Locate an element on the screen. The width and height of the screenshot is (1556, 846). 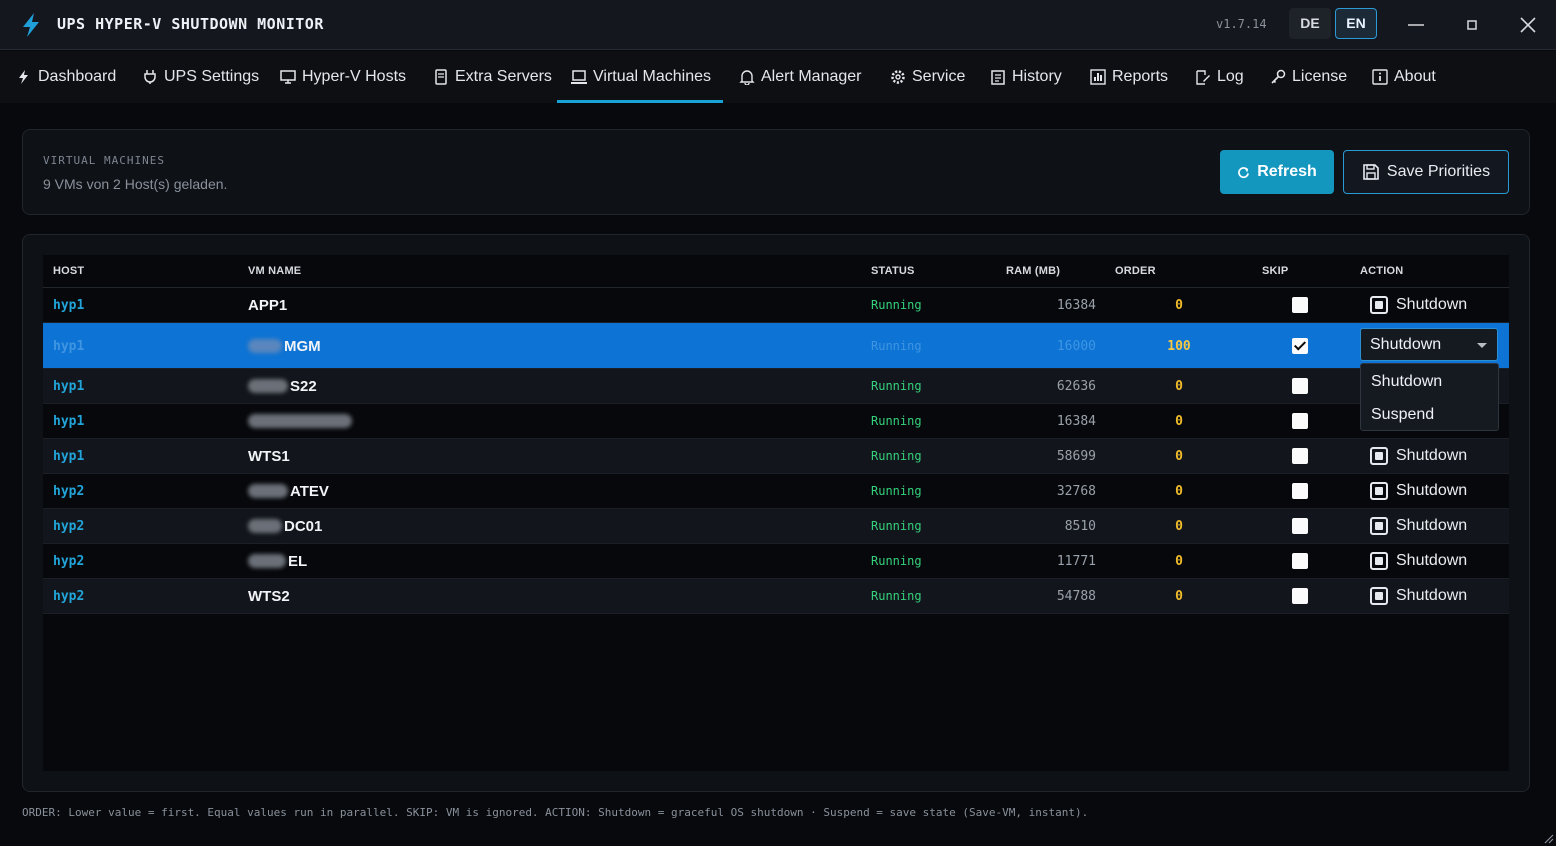
tab-extra-servers: Extra Servers is located at coordinates (492, 77).